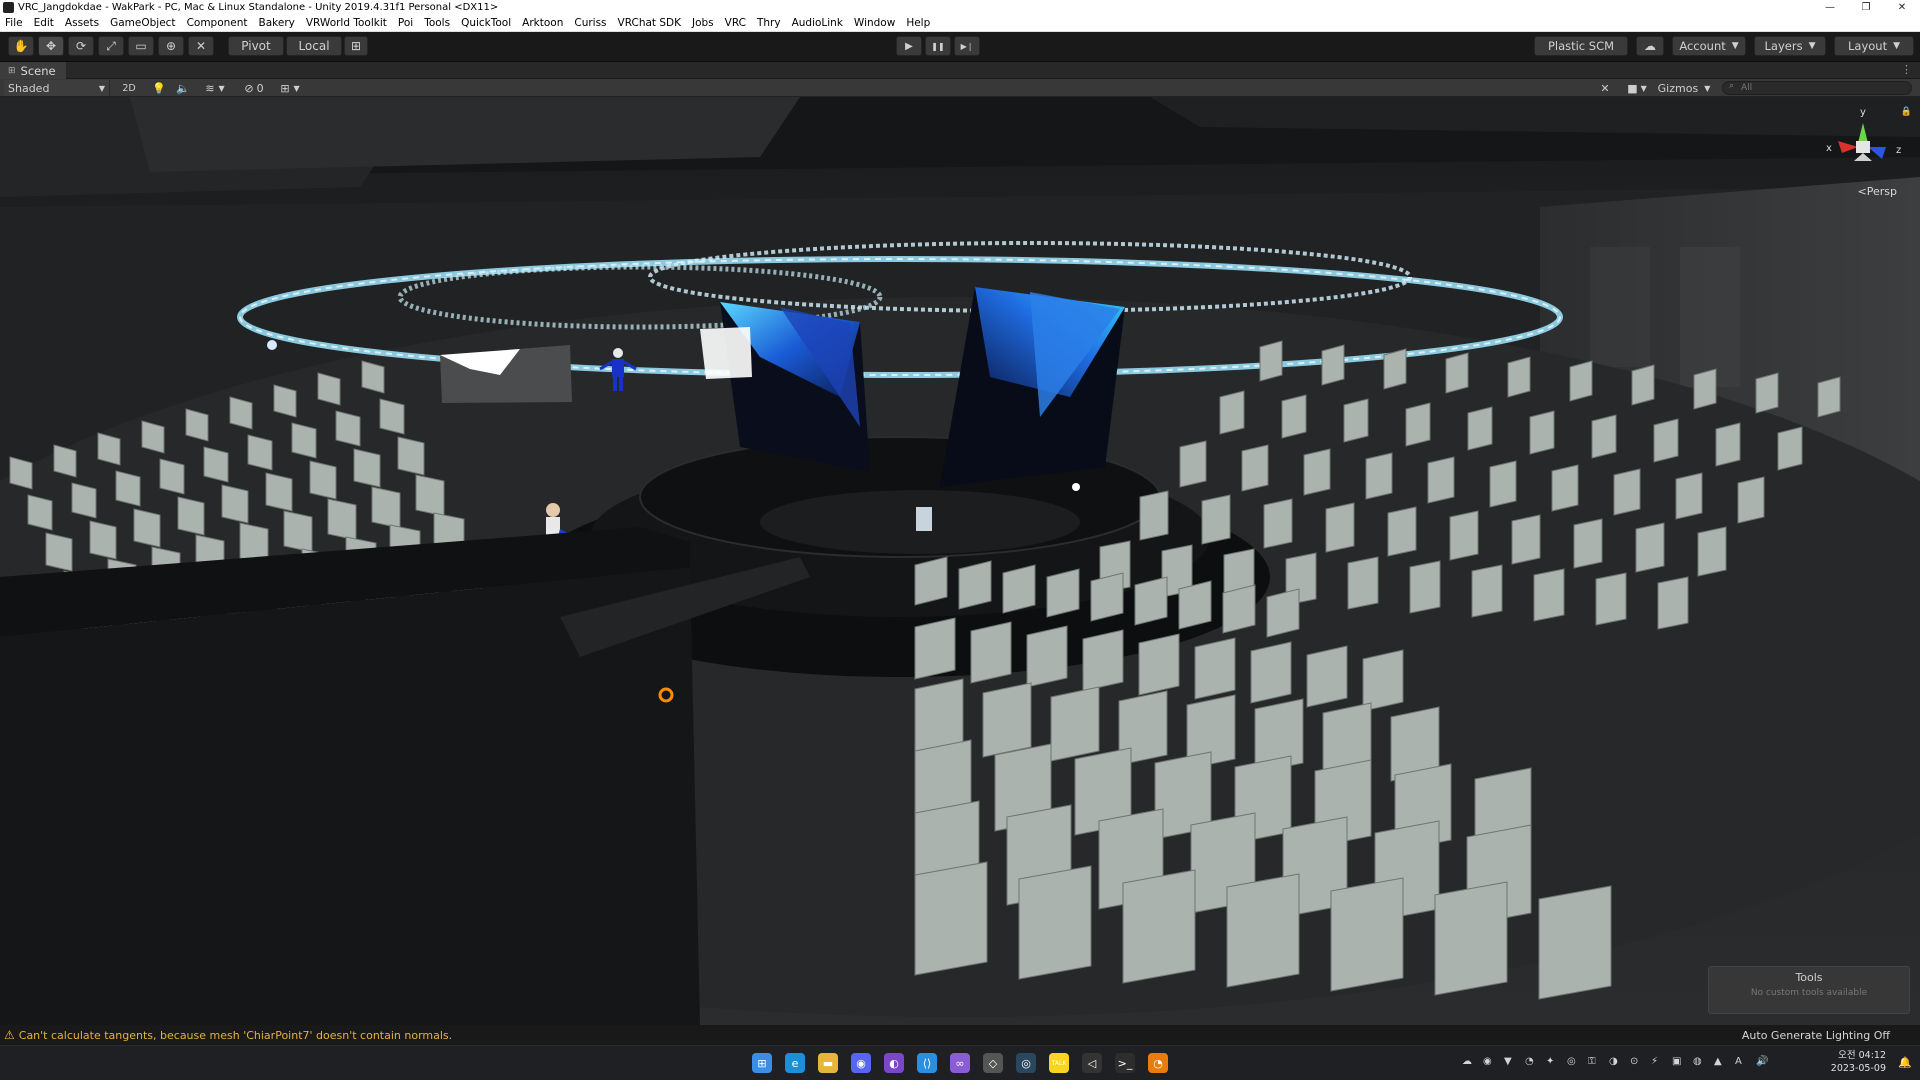 The height and width of the screenshot is (1080, 1920). Describe the element at coordinates (217, 23) in the screenshot. I see `menu-component: Component` at that location.